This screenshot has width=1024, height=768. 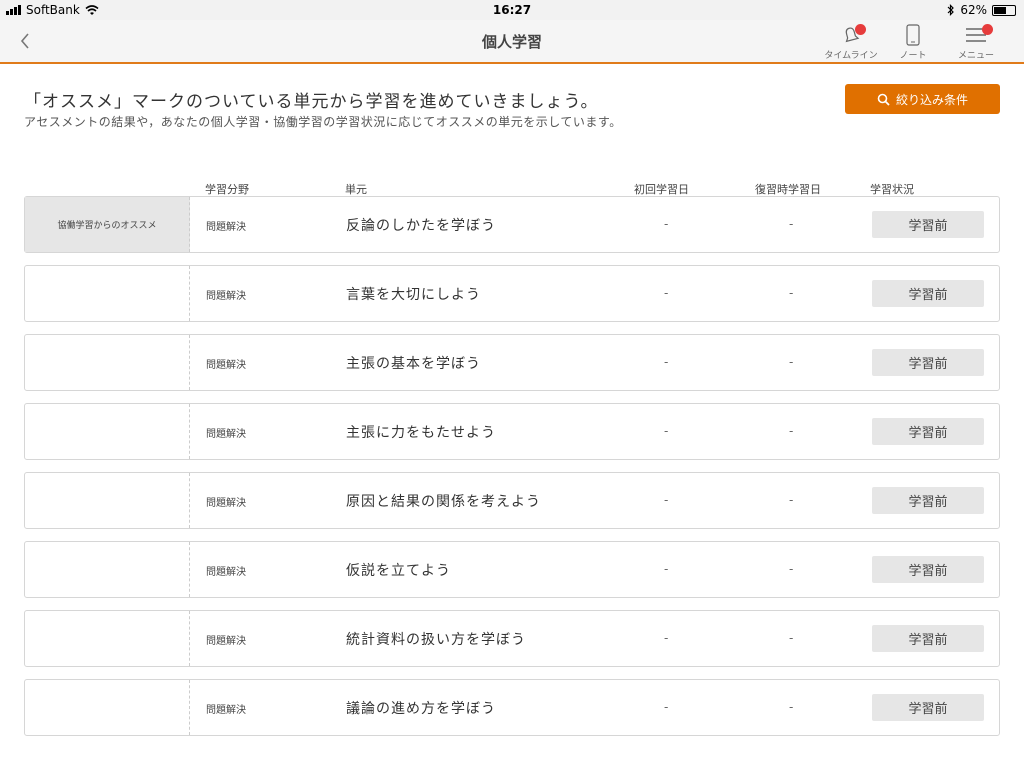 I want to click on status-bar: SoftBank 16:27 62%, so click(x=512, y=10).